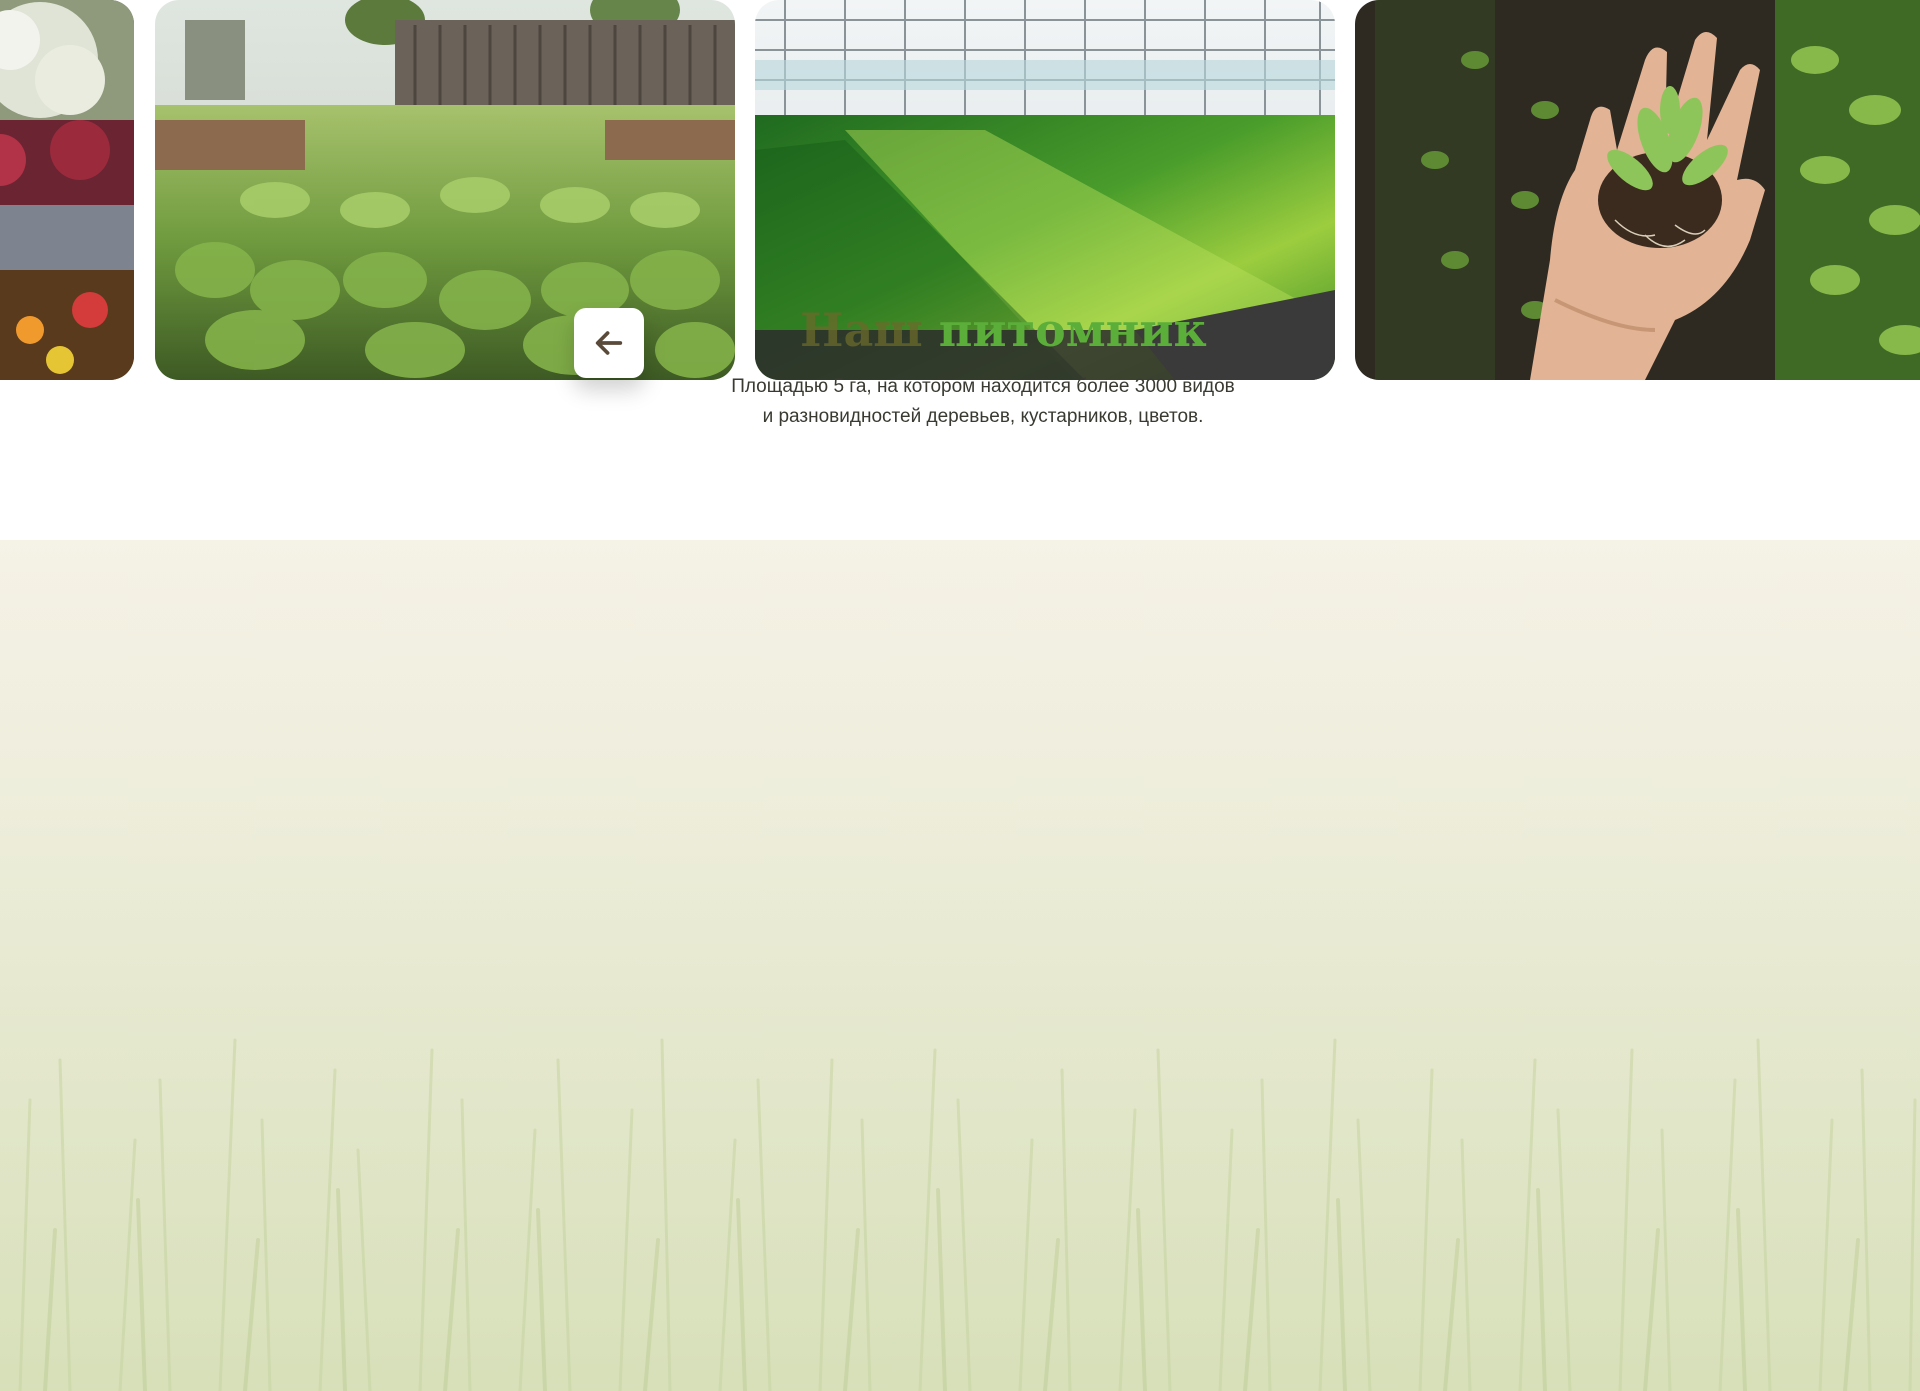  I want to click on flower-stall-image, so click(67, 190).